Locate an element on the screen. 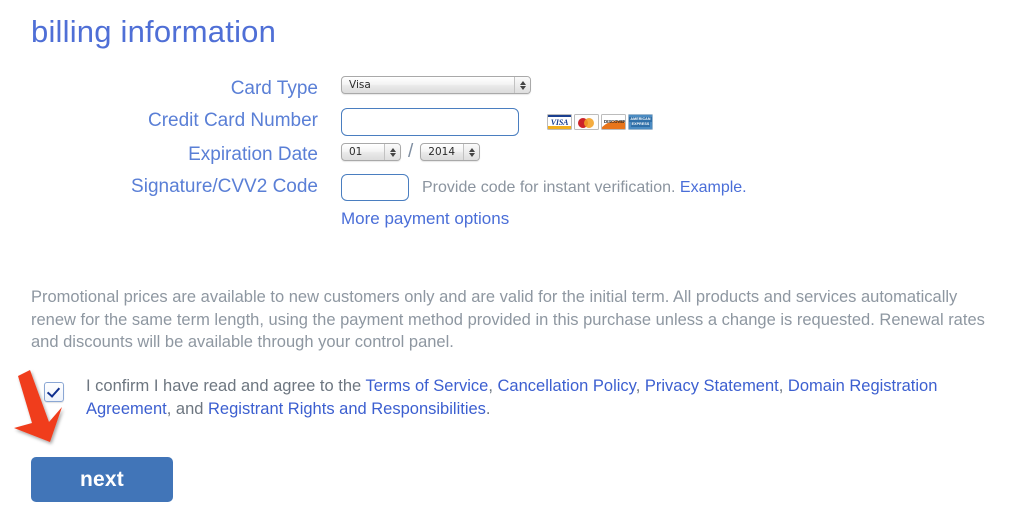 The image size is (1019, 514). privacy-statement-link: Privacy Statement is located at coordinates (712, 386).